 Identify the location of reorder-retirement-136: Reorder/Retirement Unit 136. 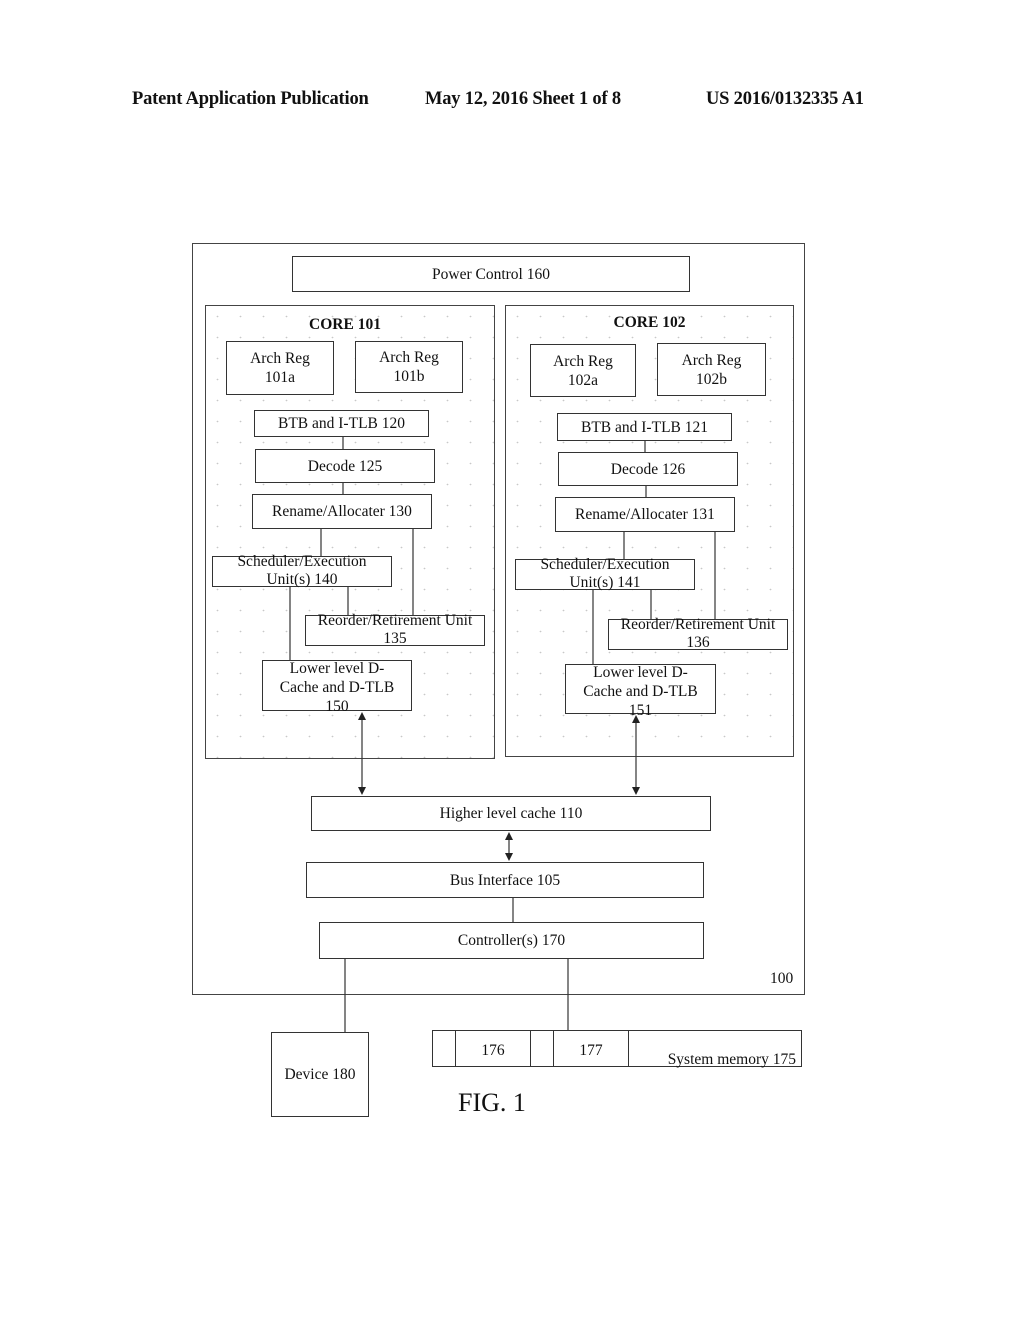
(698, 633).